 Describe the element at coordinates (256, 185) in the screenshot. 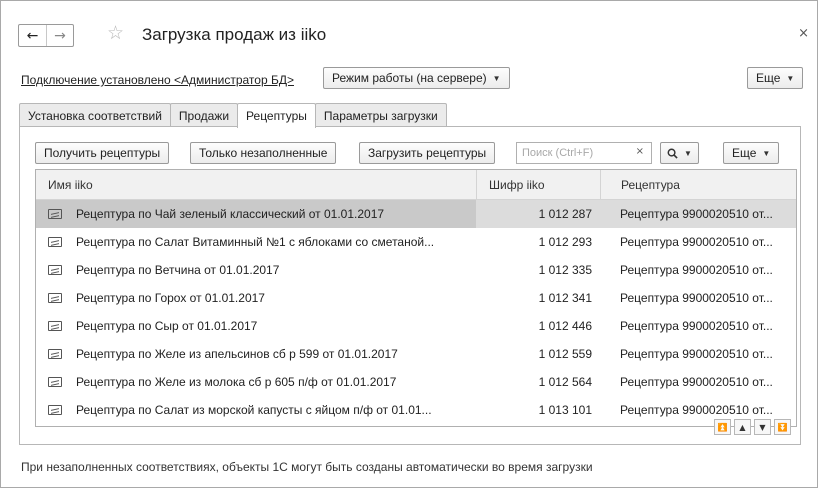

I see `column-header-iiko-name: Имя iiko` at that location.